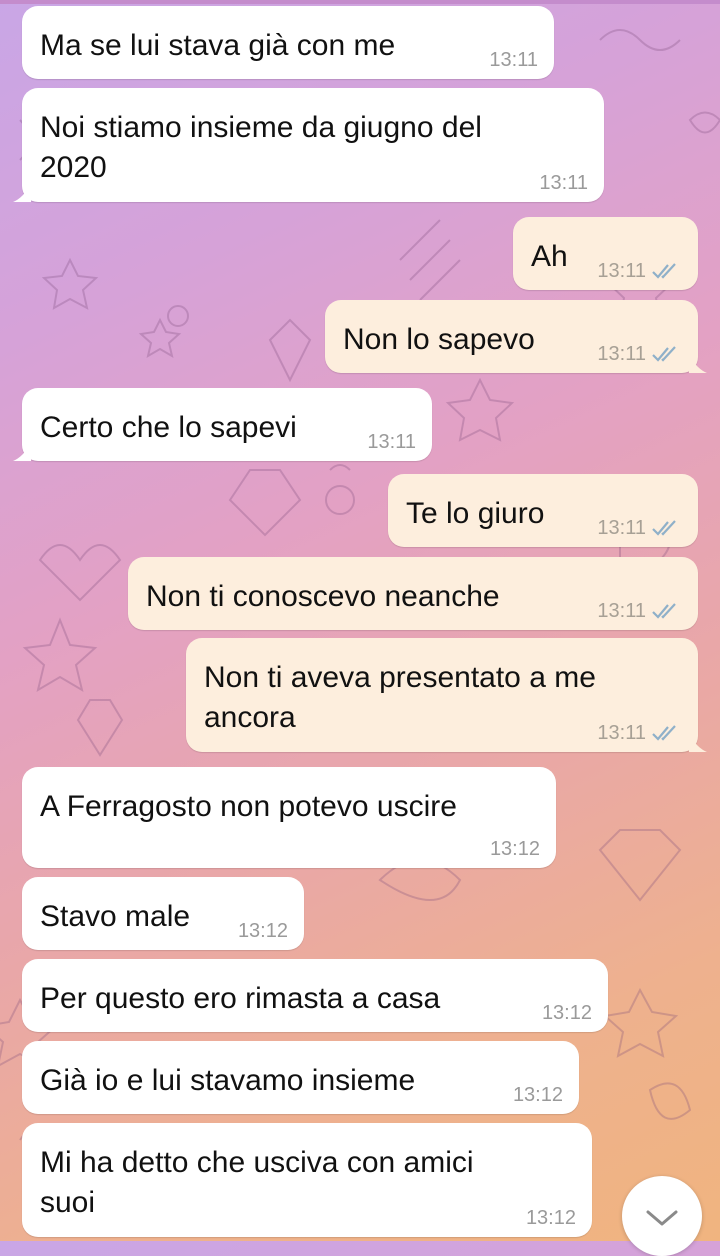 Image resolution: width=720 pixels, height=1256 pixels. What do you see at coordinates (261, 147) in the screenshot?
I see `message-text: Noi stiamo insieme da giugno del 2020` at bounding box center [261, 147].